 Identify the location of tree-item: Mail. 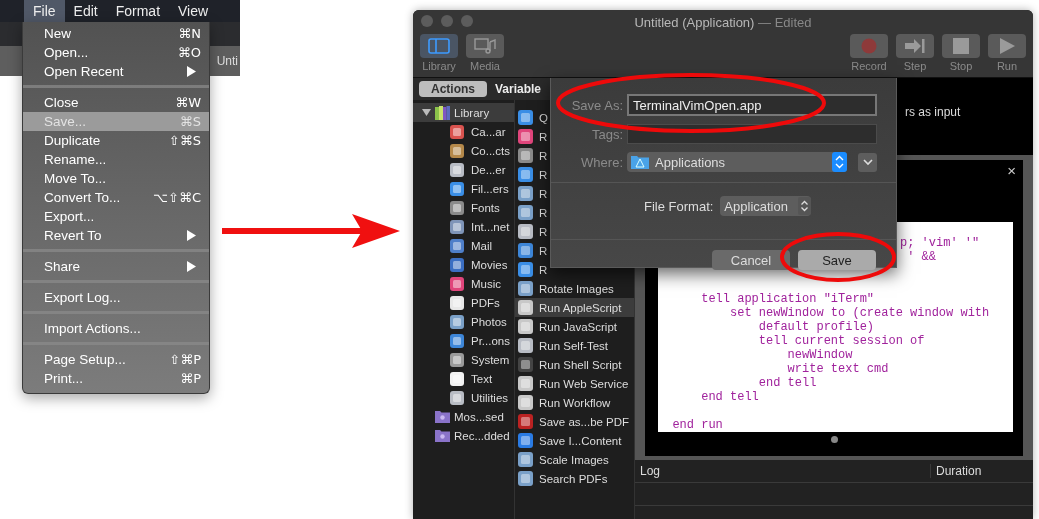
(463, 245).